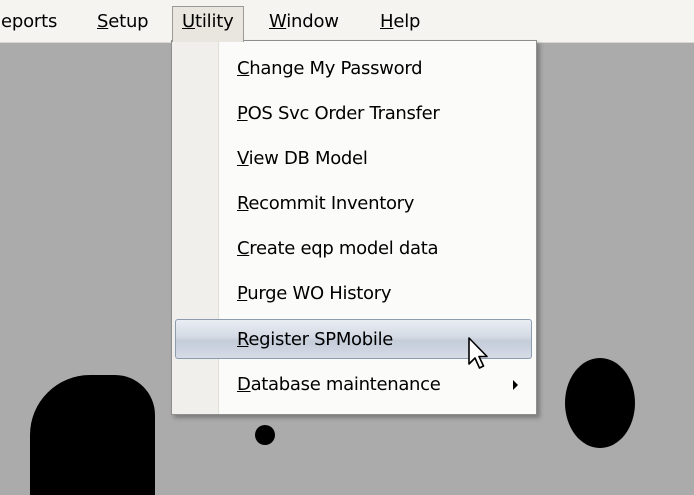 The height and width of the screenshot is (495, 694). I want to click on menu-window: Window, so click(304, 22).